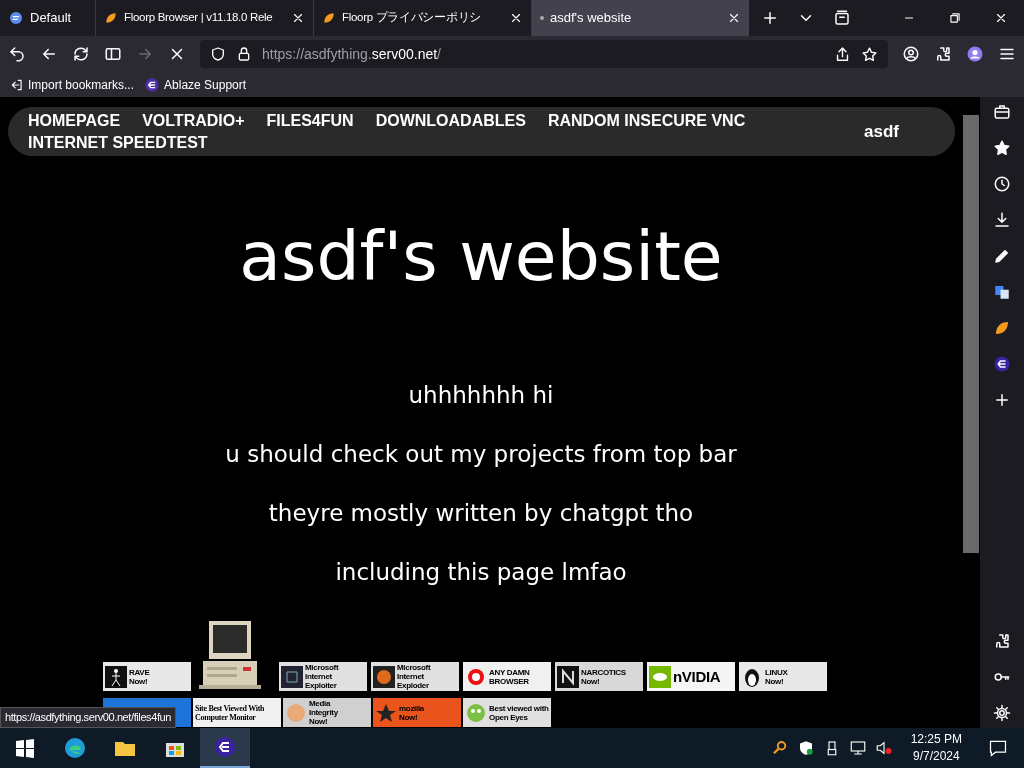 Image resolution: width=1024 pixels, height=768 pixels. What do you see at coordinates (74, 120) in the screenshot?
I see `nav-link: HOMEPAGE` at bounding box center [74, 120].